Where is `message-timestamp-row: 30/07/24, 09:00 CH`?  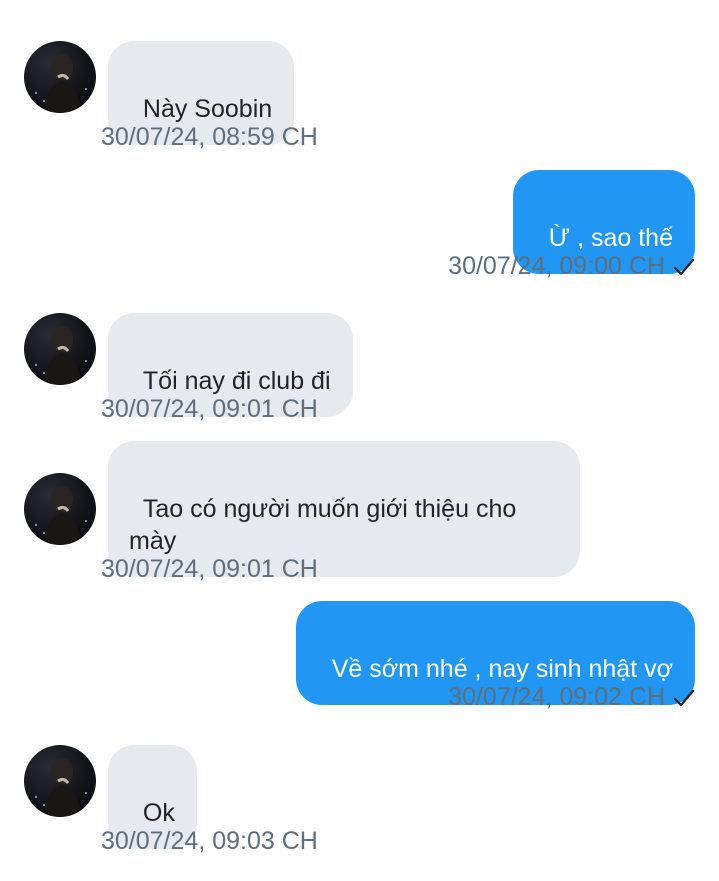 message-timestamp-row: 30/07/24, 09:00 CH is located at coordinates (571, 267).